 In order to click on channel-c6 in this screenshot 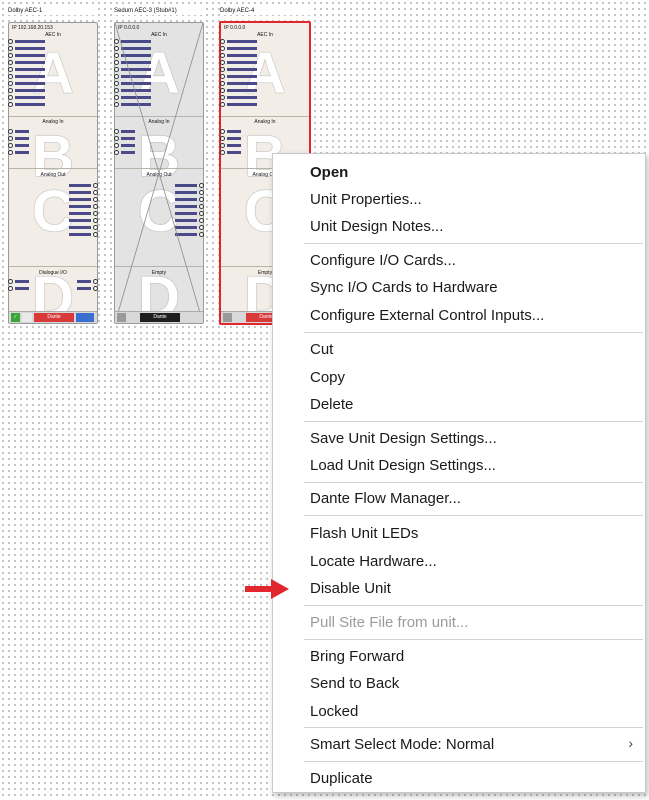, I will do `click(76, 221)`.